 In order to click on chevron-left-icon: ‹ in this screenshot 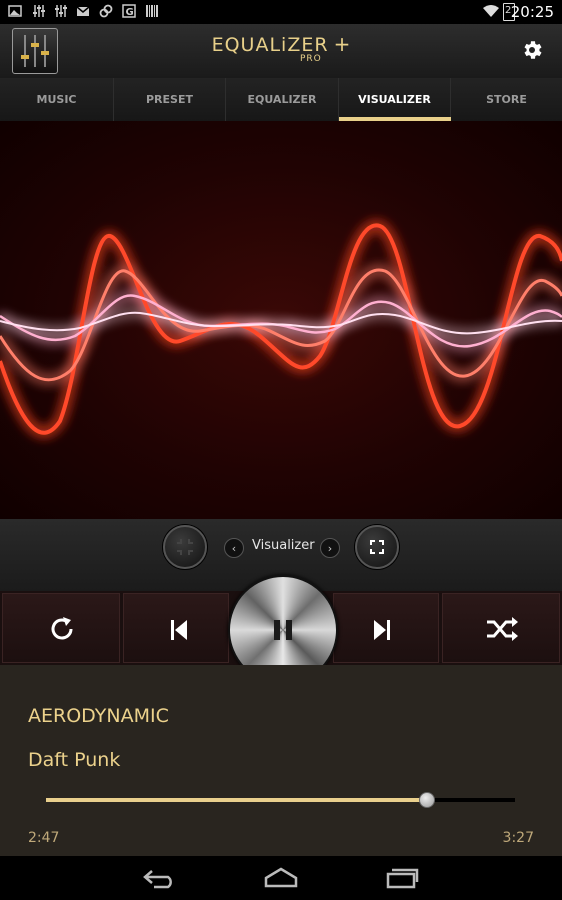, I will do `click(234, 548)`.